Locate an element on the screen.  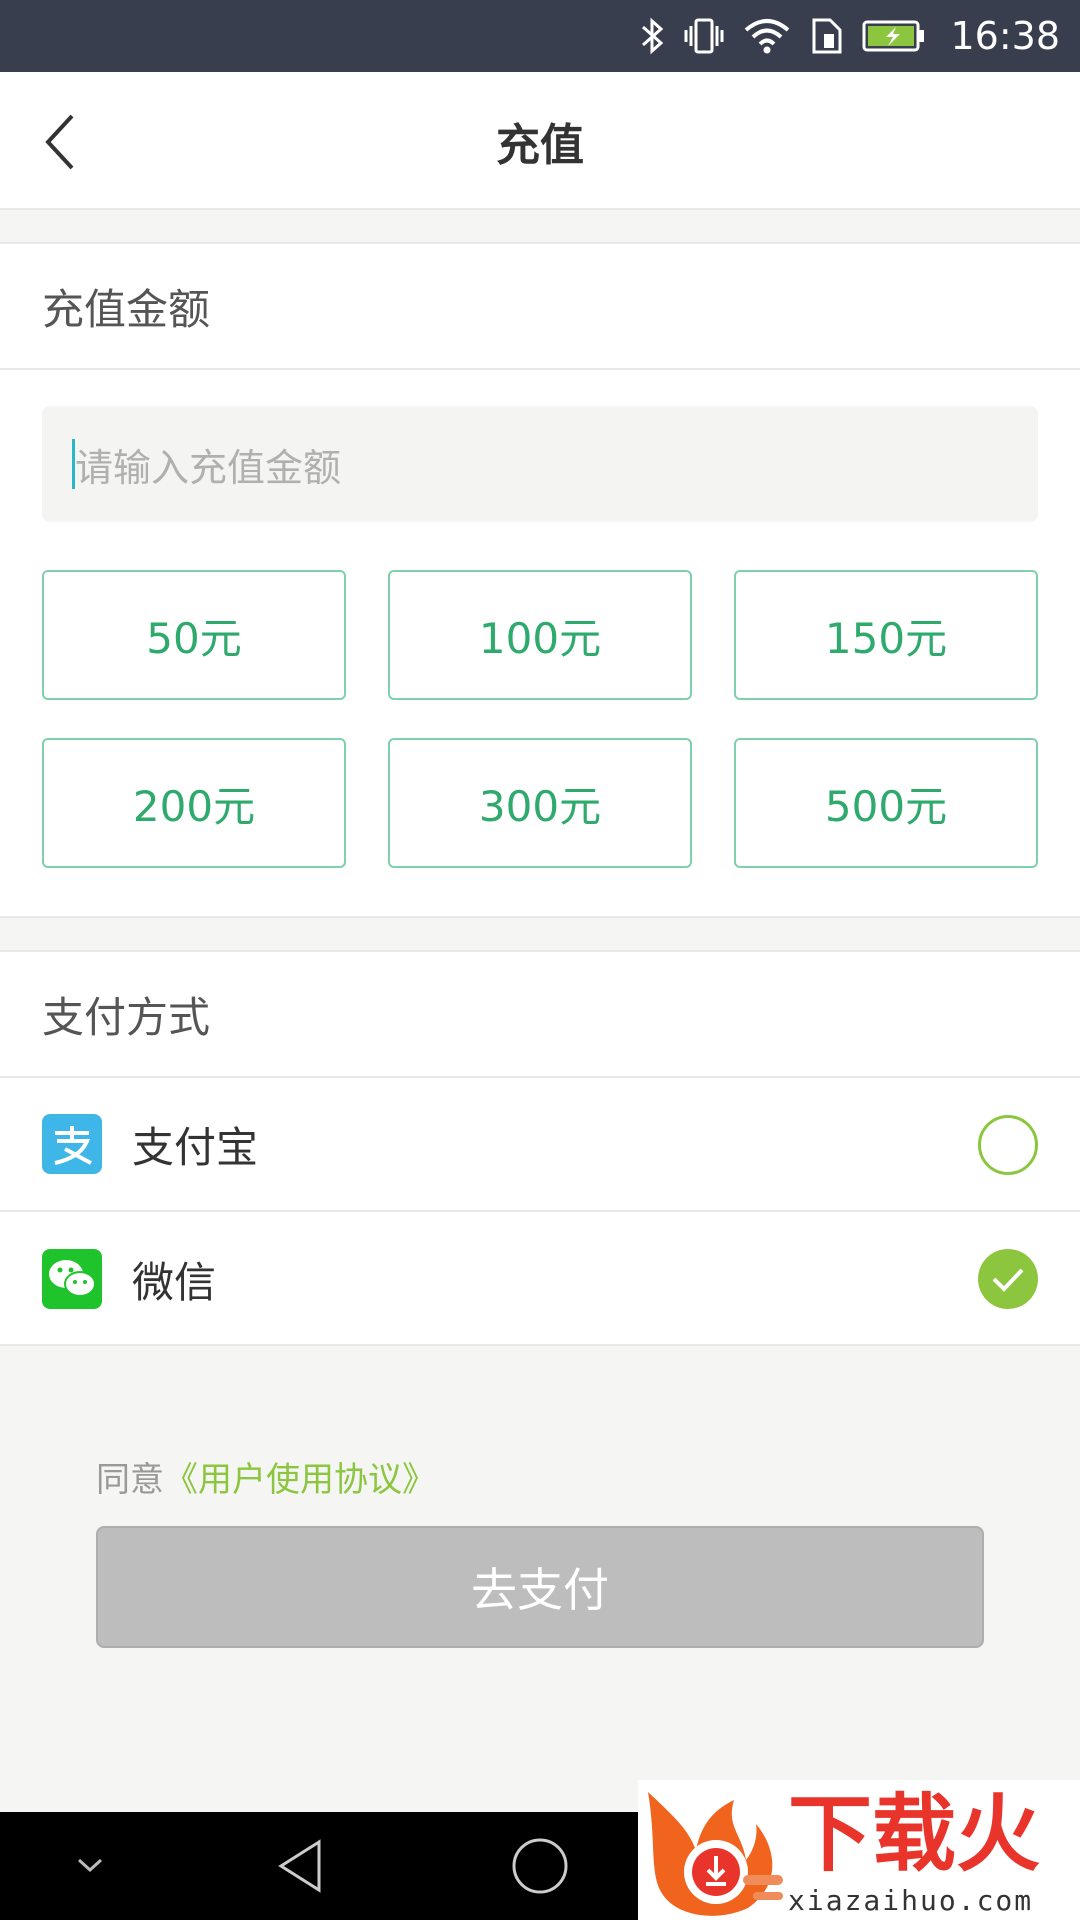
payment-method-label: 微信 is located at coordinates (174, 1282).